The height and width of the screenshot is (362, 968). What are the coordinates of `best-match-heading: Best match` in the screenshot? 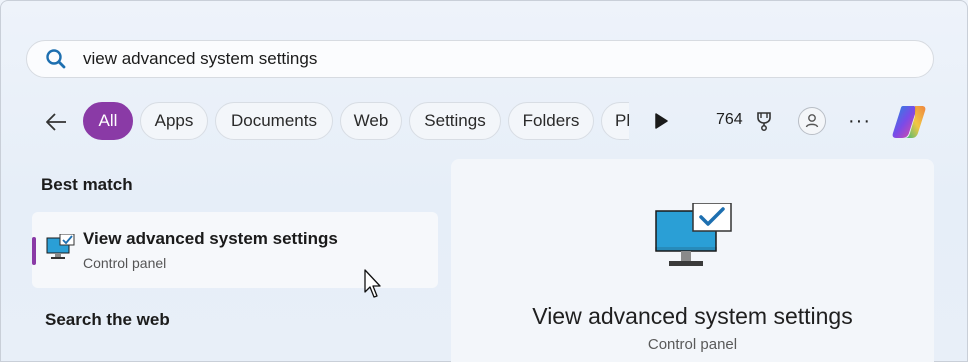 It's located at (87, 184).